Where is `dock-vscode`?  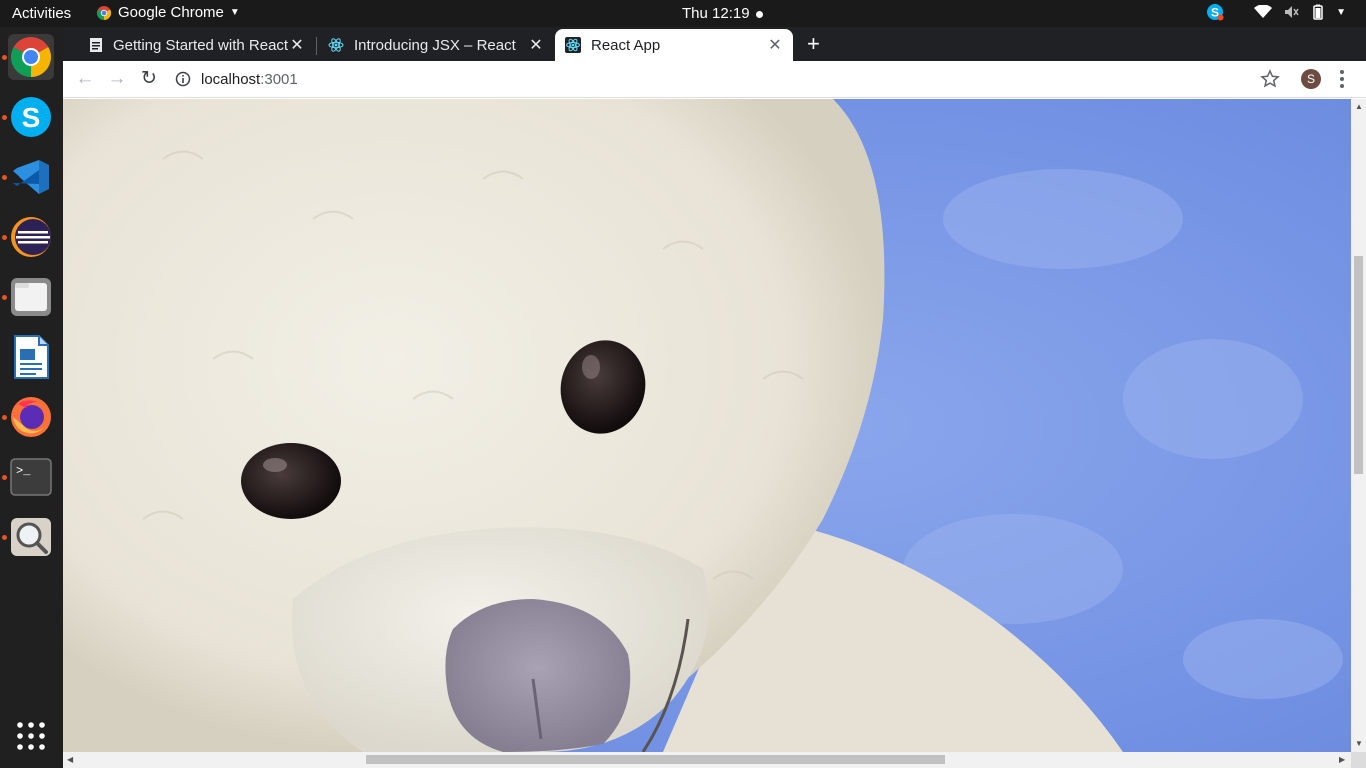 dock-vscode is located at coordinates (31, 177).